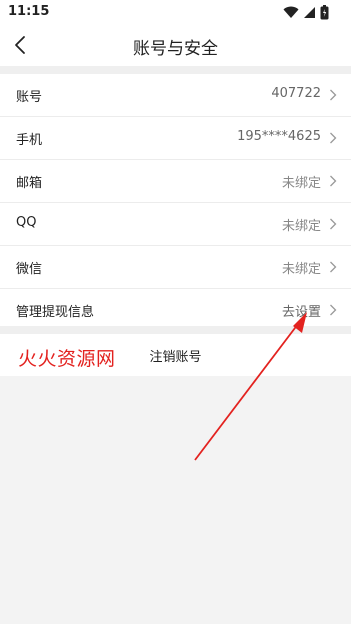  What do you see at coordinates (175, 95) in the screenshot?
I see `row-account: 账号 407722` at bounding box center [175, 95].